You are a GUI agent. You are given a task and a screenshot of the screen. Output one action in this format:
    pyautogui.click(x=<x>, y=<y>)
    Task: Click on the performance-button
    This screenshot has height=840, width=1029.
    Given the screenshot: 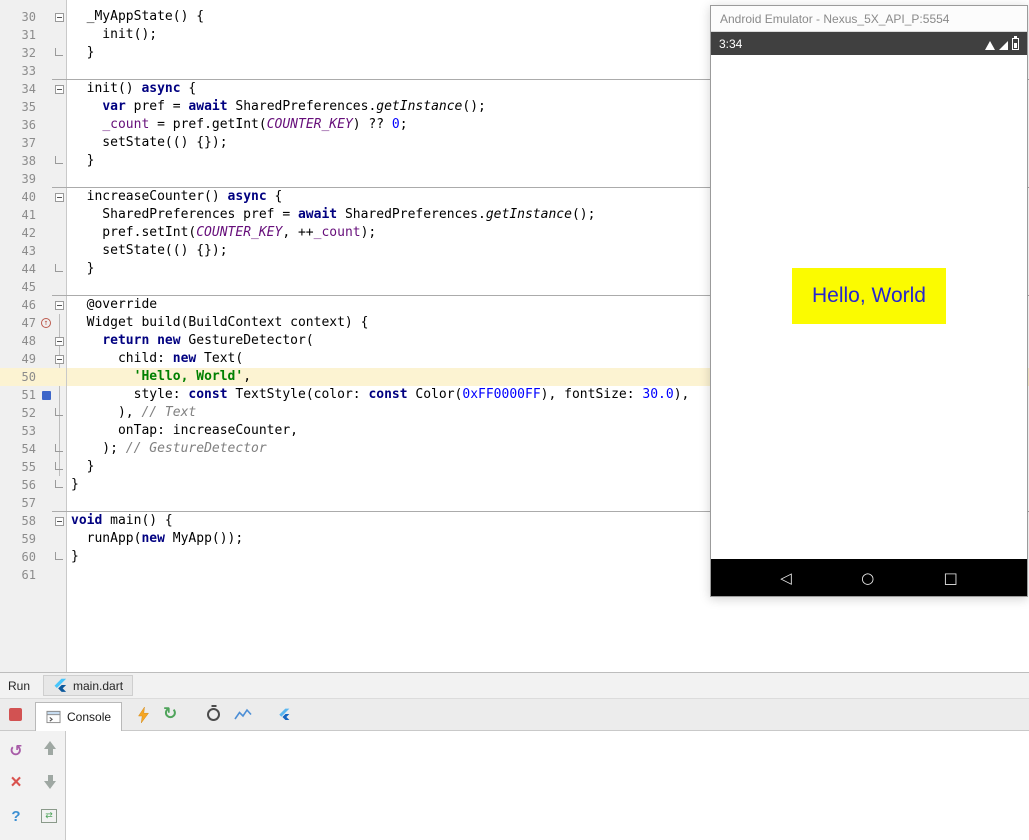 What is the action you would take?
    pyautogui.click(x=243, y=714)
    